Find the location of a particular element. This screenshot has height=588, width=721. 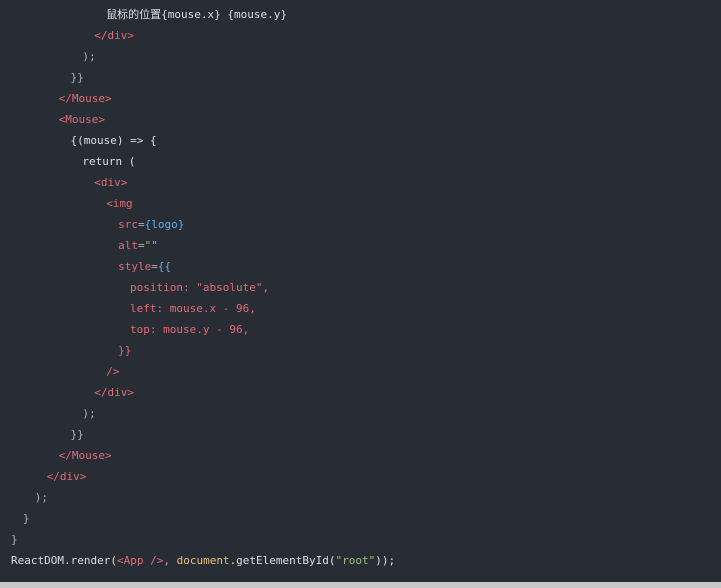

code-line: 鼠标的位置{mouse.x} {mouse.y} is located at coordinates (196, 14).